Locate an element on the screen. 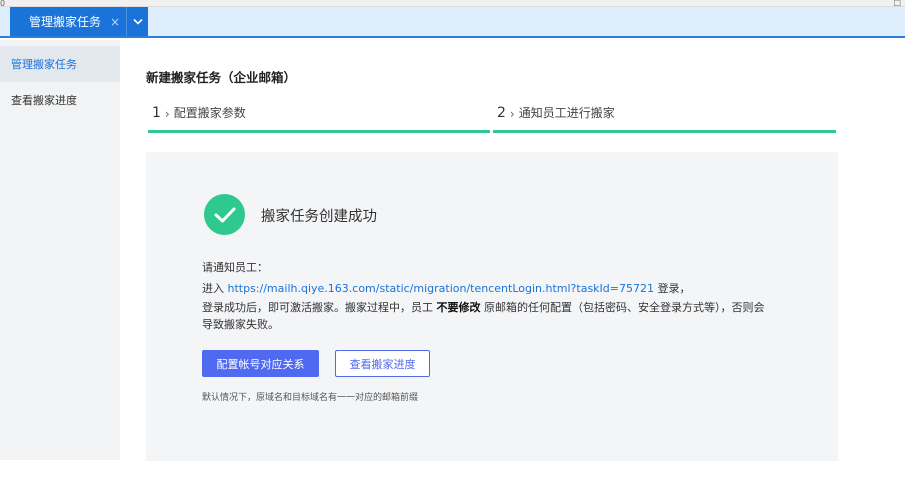  step-label: 通知员工进行搬家 is located at coordinates (566, 113).